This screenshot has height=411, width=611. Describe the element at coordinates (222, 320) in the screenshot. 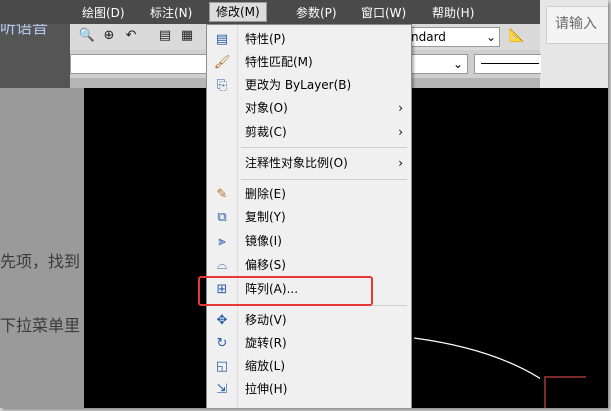

I see `move-icon: ✥` at that location.